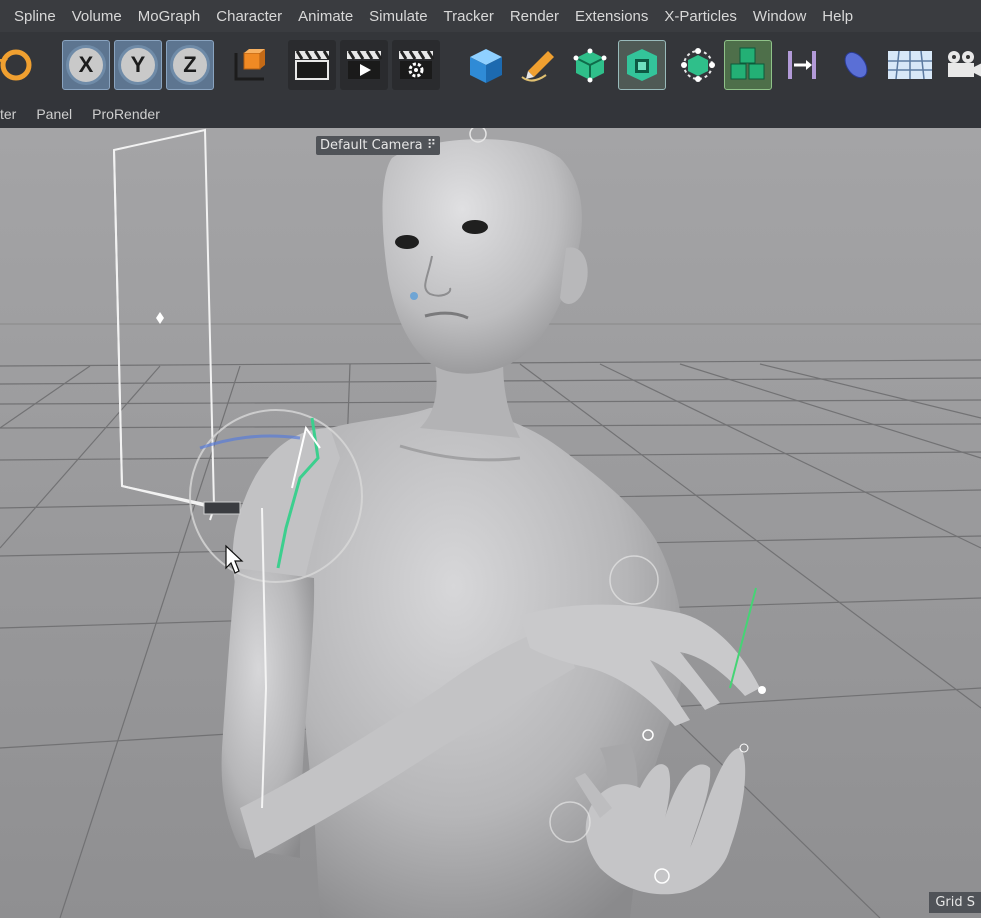 Image resolution: width=981 pixels, height=918 pixels. I want to click on sky-grid-button, so click(910, 65).